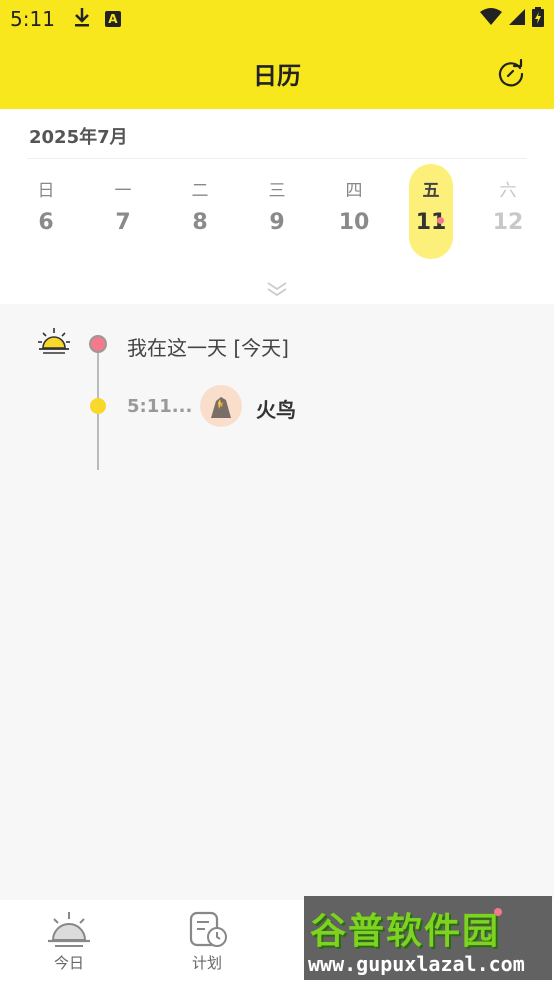 The image size is (554, 984). I want to click on app-bar: 日历, so click(277, 73).